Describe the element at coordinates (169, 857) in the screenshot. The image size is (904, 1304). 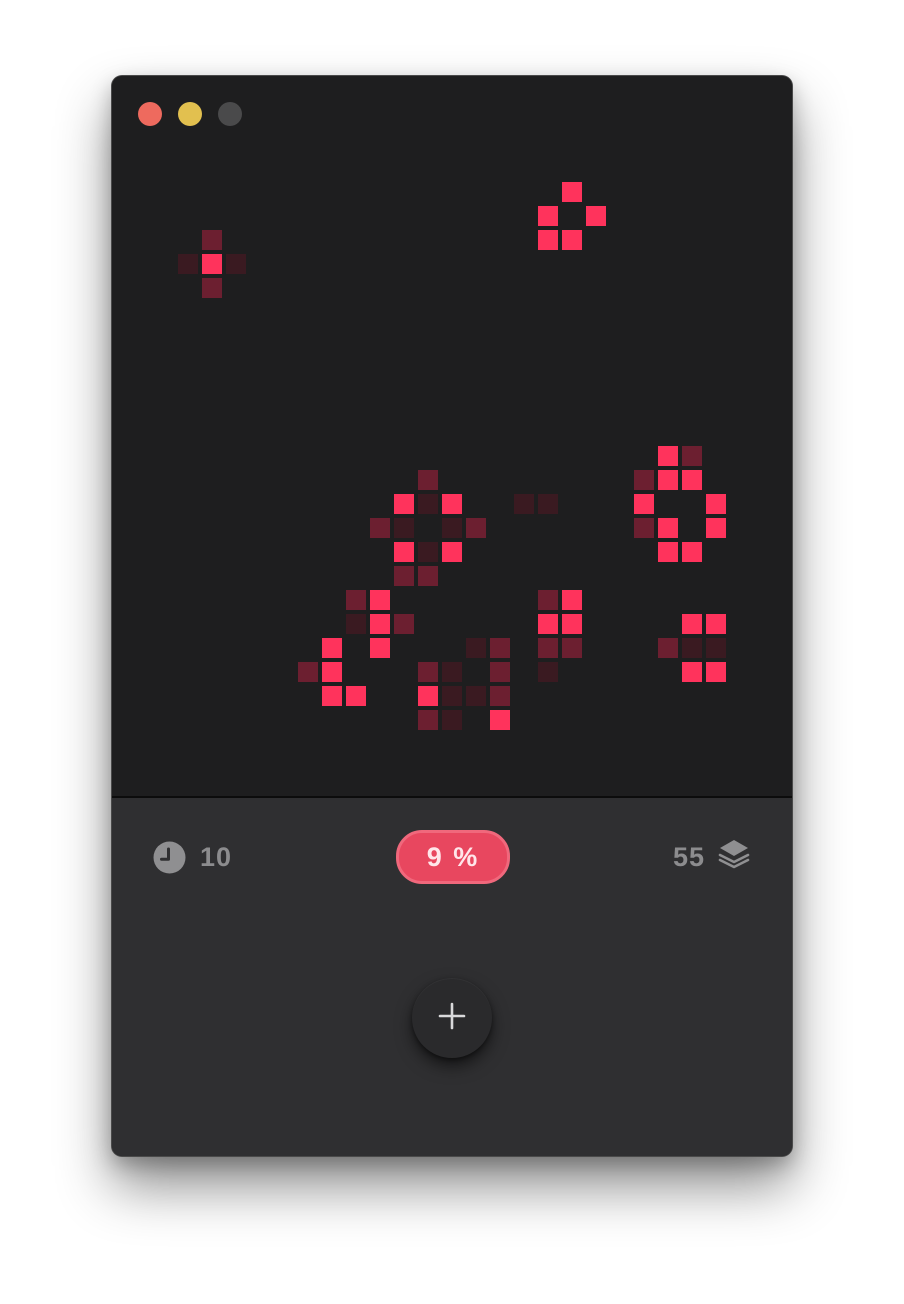
I see `clock-icon` at that location.